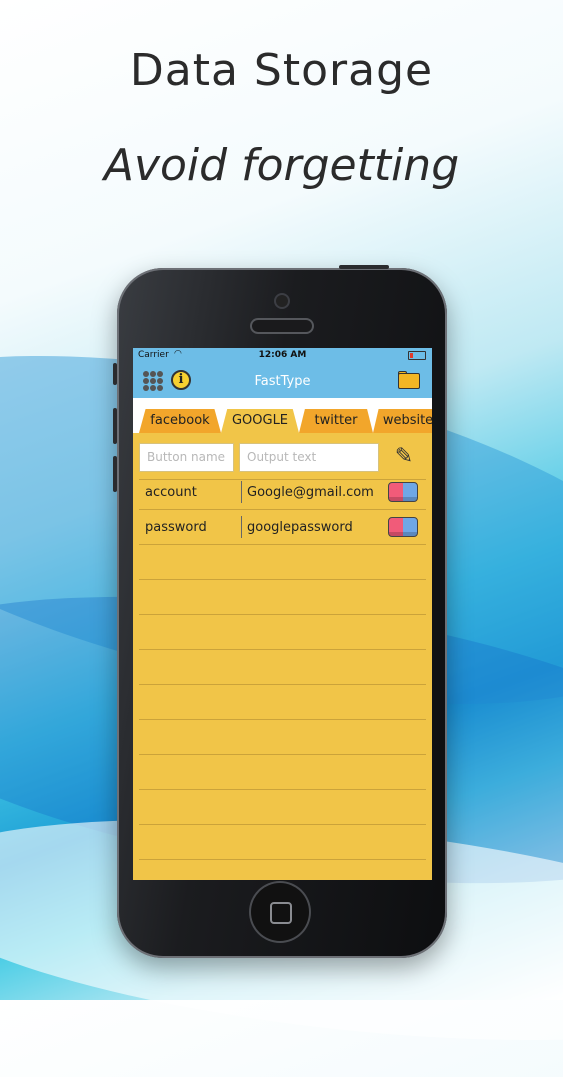 This screenshot has width=563, height=1077. I want to click on volume-down-button, so click(115, 474).